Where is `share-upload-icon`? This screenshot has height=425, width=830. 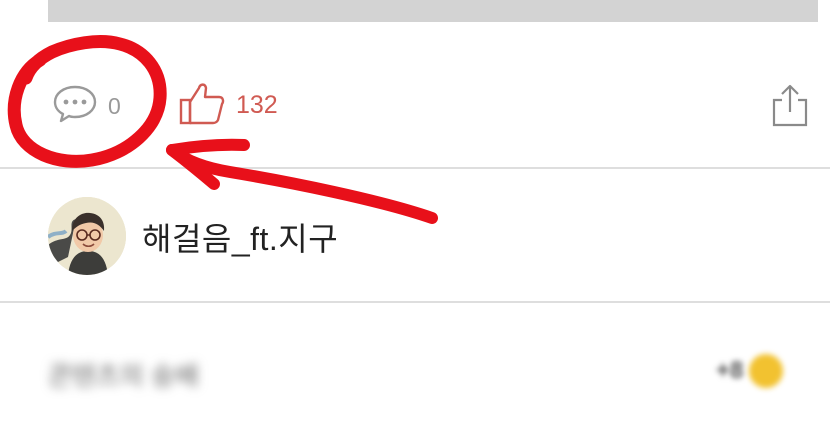 share-upload-icon is located at coordinates (790, 108).